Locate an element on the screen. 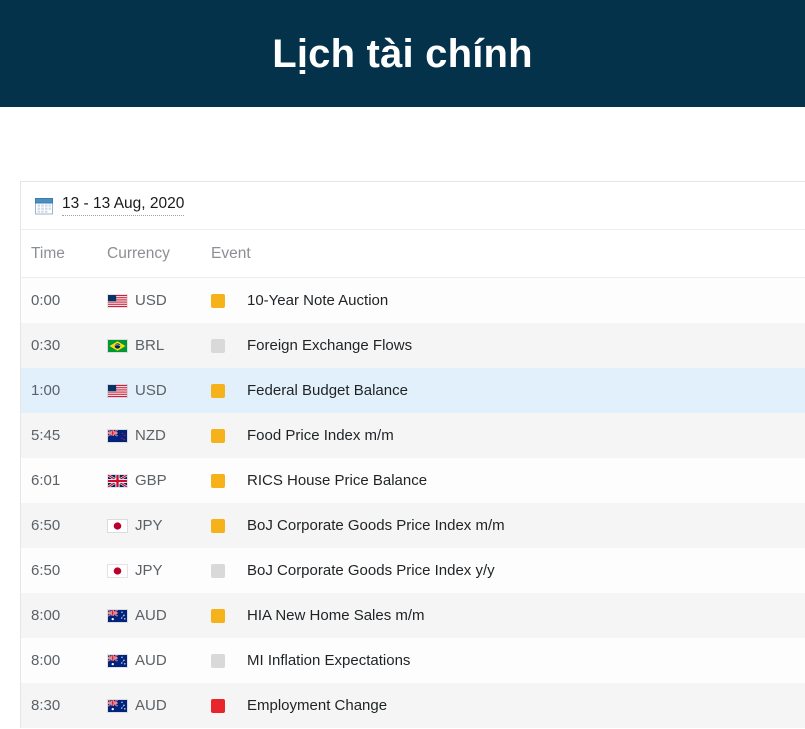 This screenshot has height=729, width=805. table-row: 5:45 NZD Food Price Index m/m is located at coordinates (413, 435).